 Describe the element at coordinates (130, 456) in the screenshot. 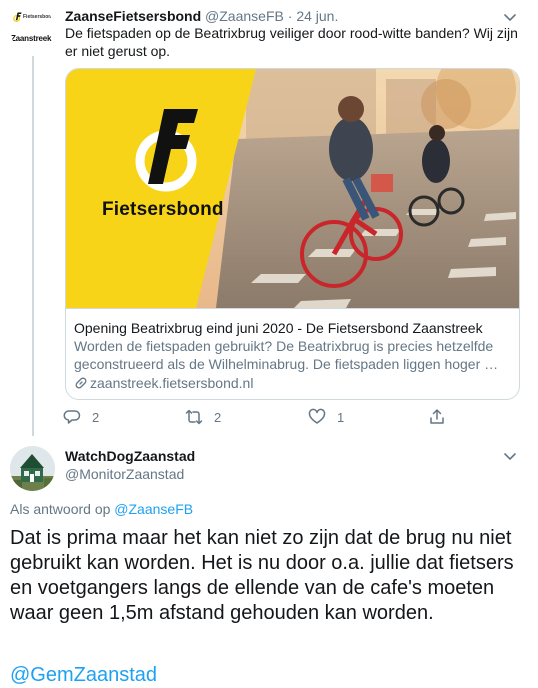

I see `author-name: WatchDogZaanstad` at that location.